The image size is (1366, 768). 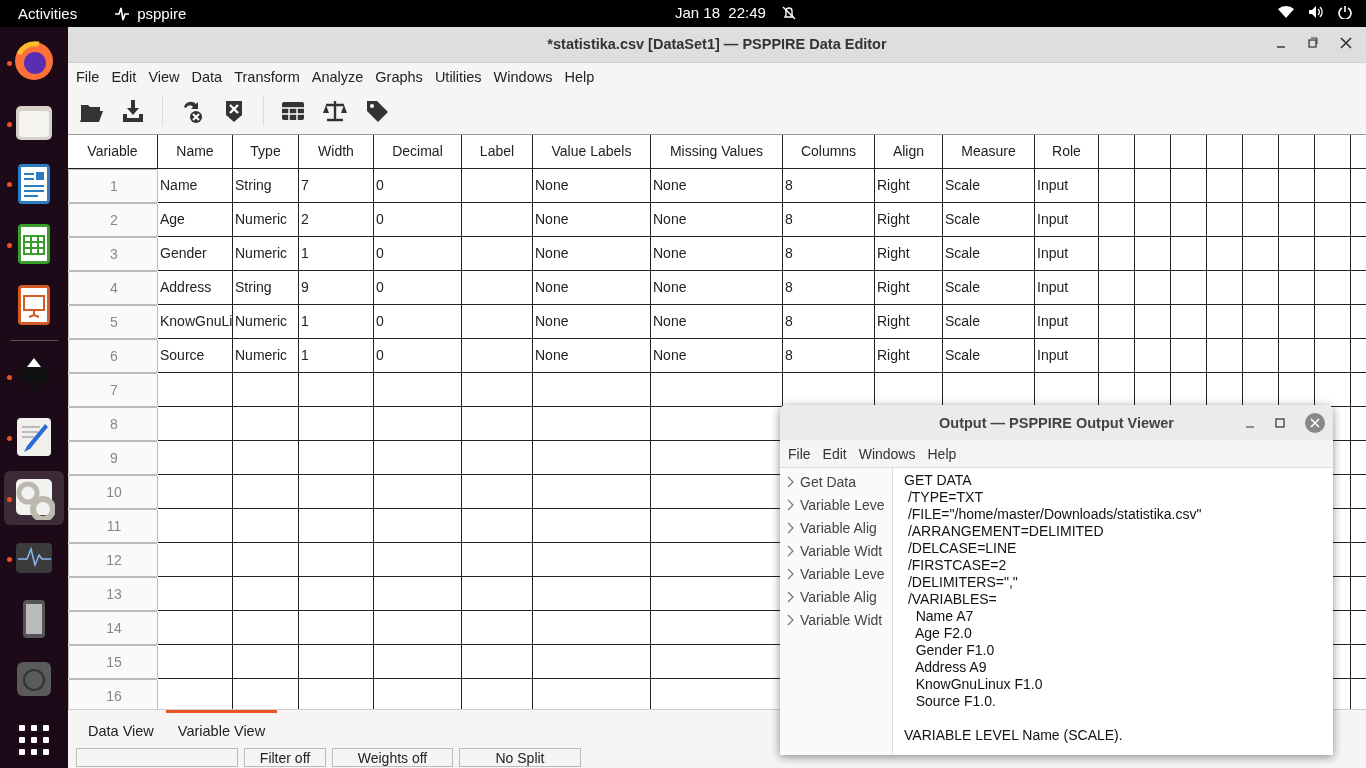 I want to click on menu-item: Edit, so click(x=124, y=76).